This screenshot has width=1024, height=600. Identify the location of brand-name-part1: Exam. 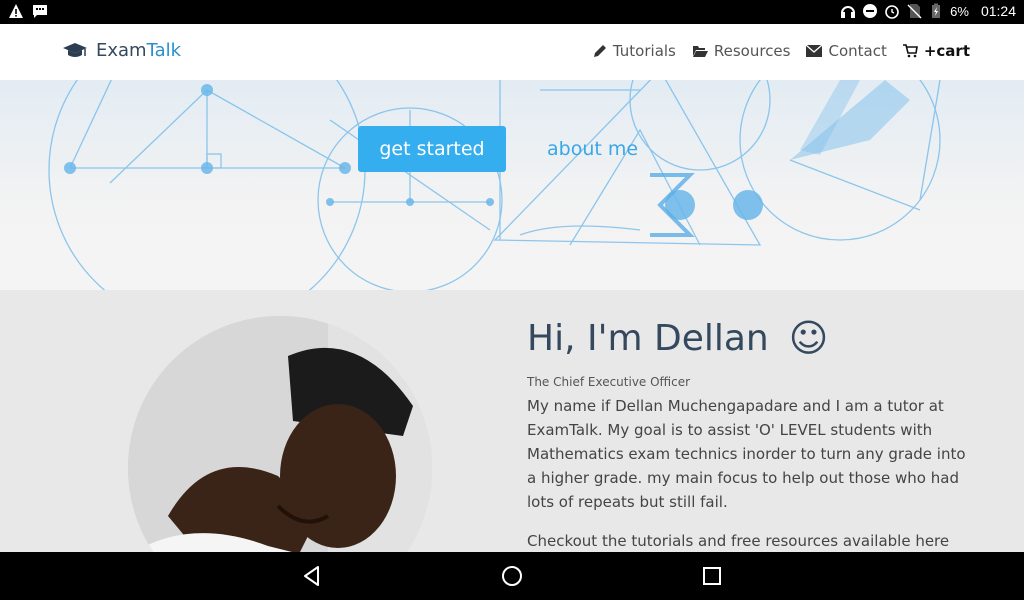
(121, 50).